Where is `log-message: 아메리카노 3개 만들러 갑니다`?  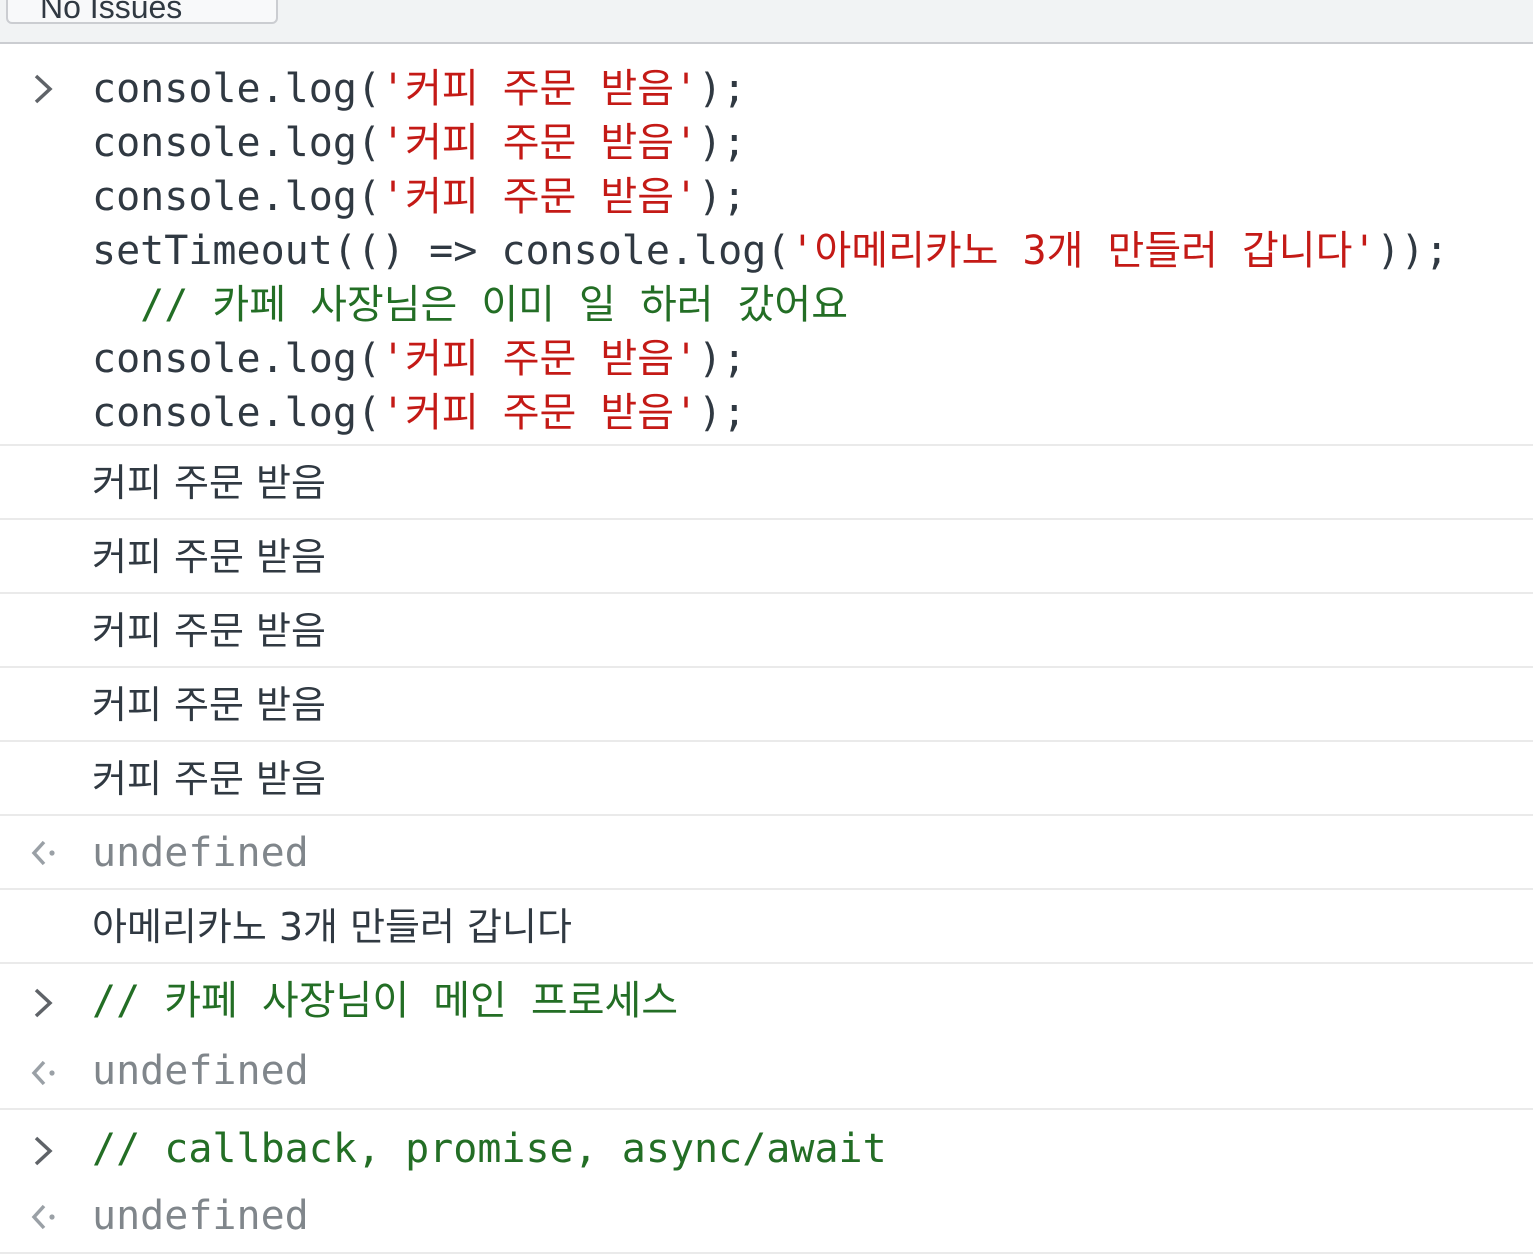
log-message: 아메리카노 3개 만들러 갑니다 is located at coordinates (332, 927).